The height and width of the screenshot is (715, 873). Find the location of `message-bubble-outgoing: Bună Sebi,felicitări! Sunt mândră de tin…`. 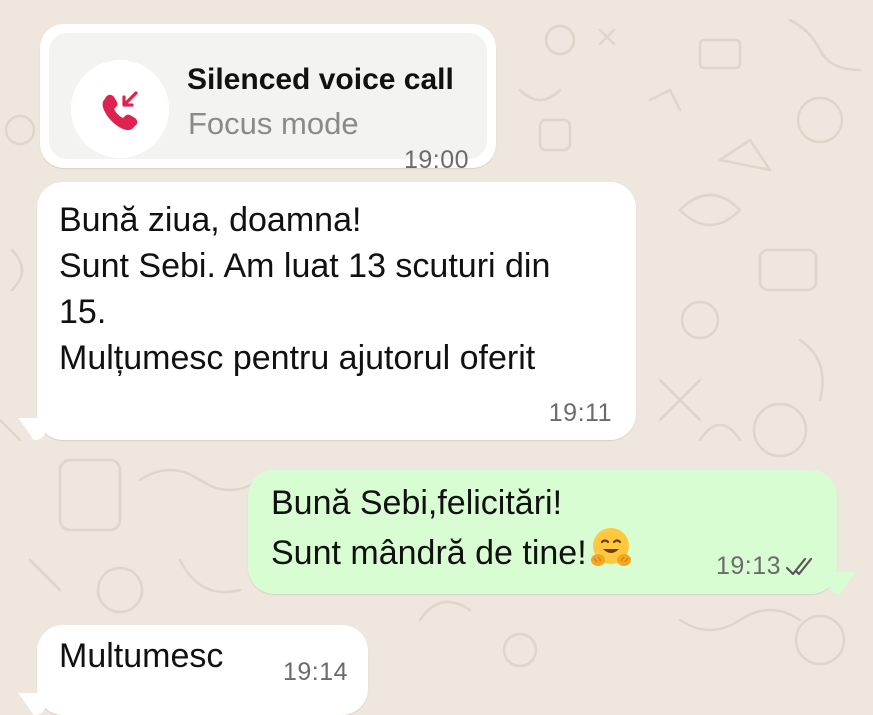

message-bubble-outgoing: Bună Sebi,felicitări! Sunt mândră de tin… is located at coordinates (542, 532).